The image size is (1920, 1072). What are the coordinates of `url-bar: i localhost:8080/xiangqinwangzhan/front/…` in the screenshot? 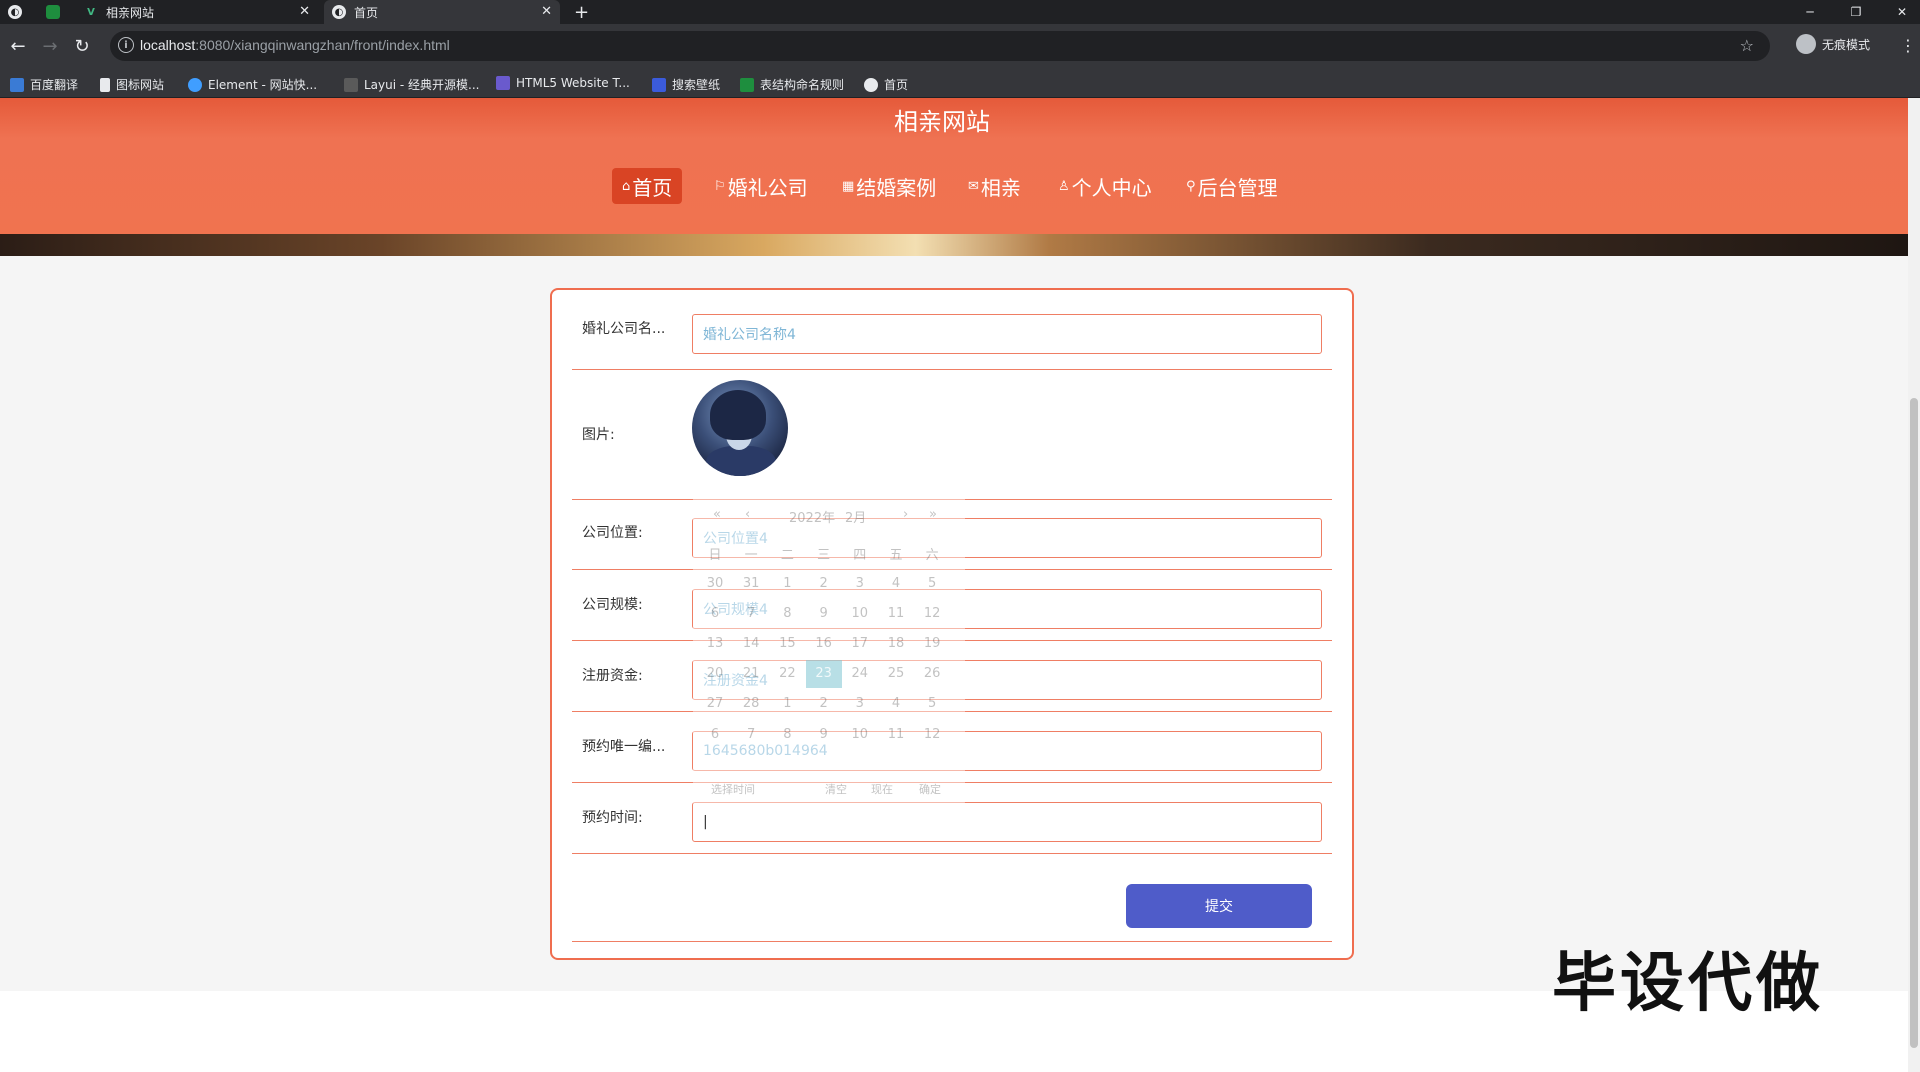 It's located at (940, 46).